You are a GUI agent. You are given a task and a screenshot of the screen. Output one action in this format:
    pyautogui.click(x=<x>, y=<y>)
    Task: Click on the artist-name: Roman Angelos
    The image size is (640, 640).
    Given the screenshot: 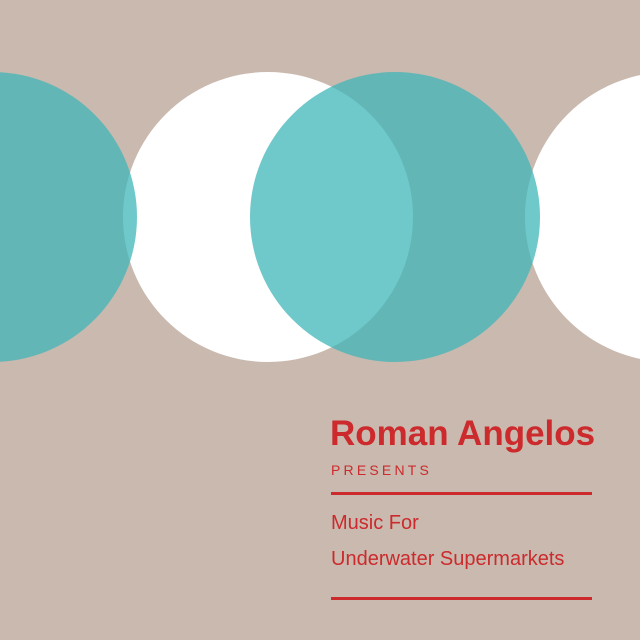 What is the action you would take?
    pyautogui.click(x=463, y=433)
    